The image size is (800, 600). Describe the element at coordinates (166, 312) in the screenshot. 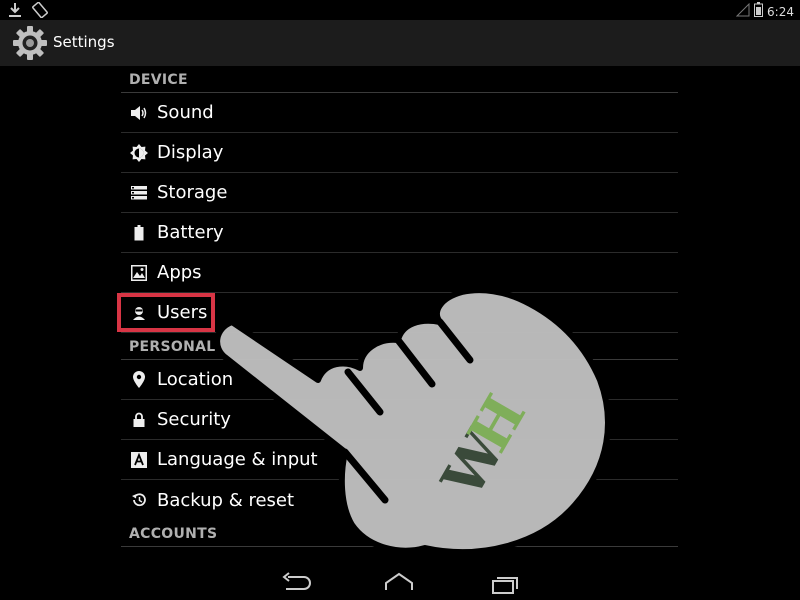

I see `users-highlight-box` at that location.